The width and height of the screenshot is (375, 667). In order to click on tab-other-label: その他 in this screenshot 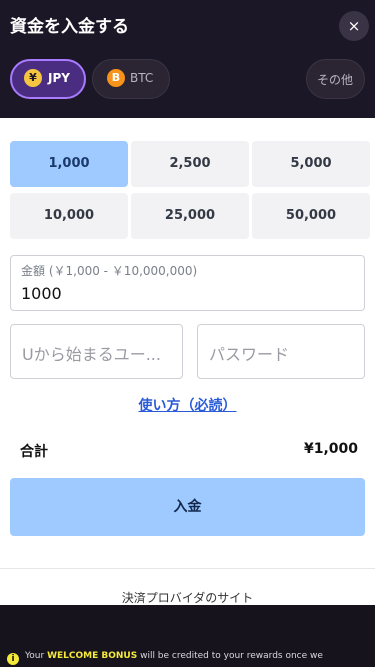, I will do `click(335, 80)`.